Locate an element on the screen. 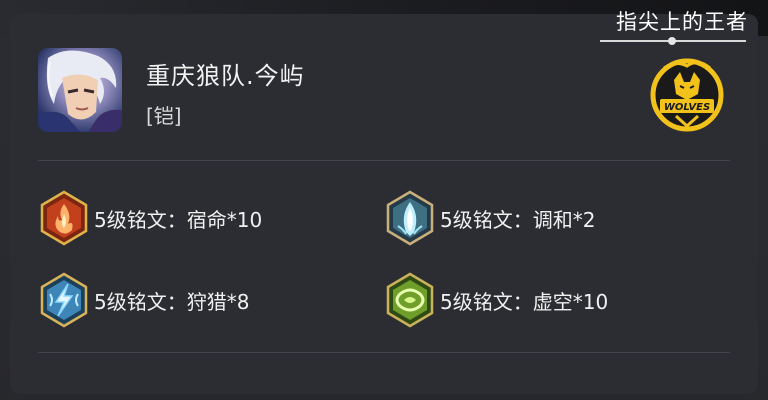 This screenshot has width=768, height=400. red-flame-rune-icon is located at coordinates (64, 218).